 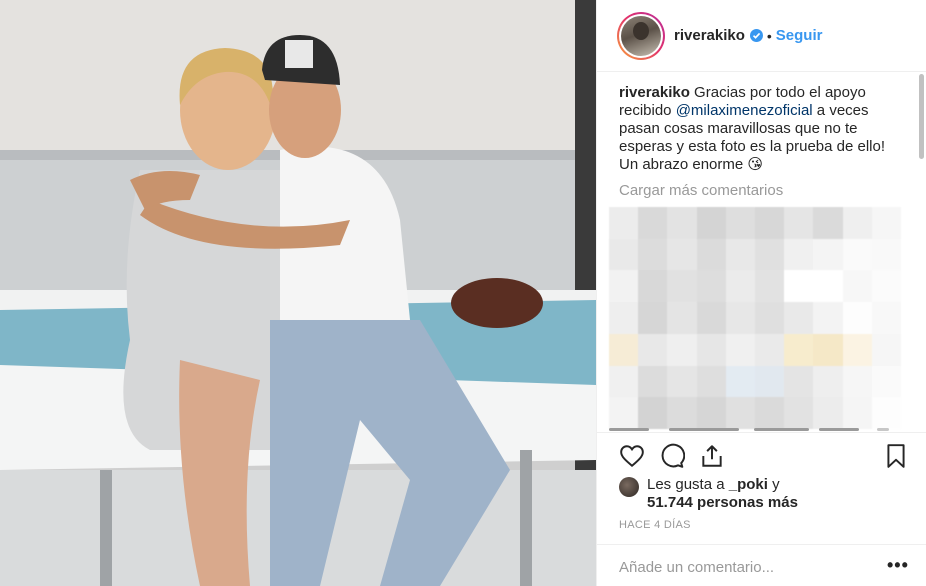 I want to click on heart-icon, so click(x=632, y=456).